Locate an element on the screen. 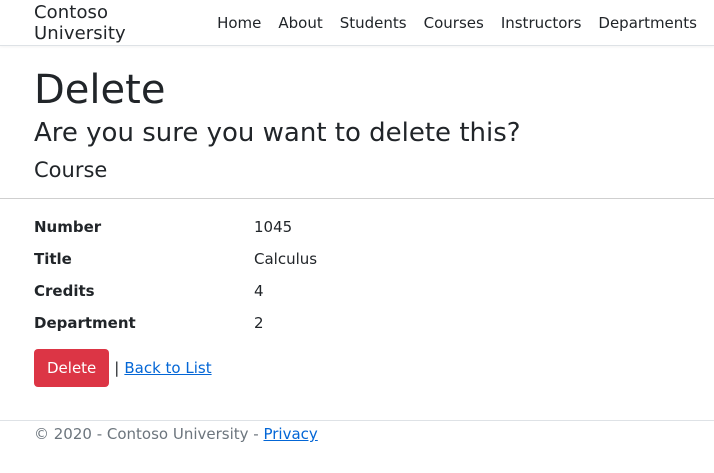  value-number: 1045 is located at coordinates (273, 227).